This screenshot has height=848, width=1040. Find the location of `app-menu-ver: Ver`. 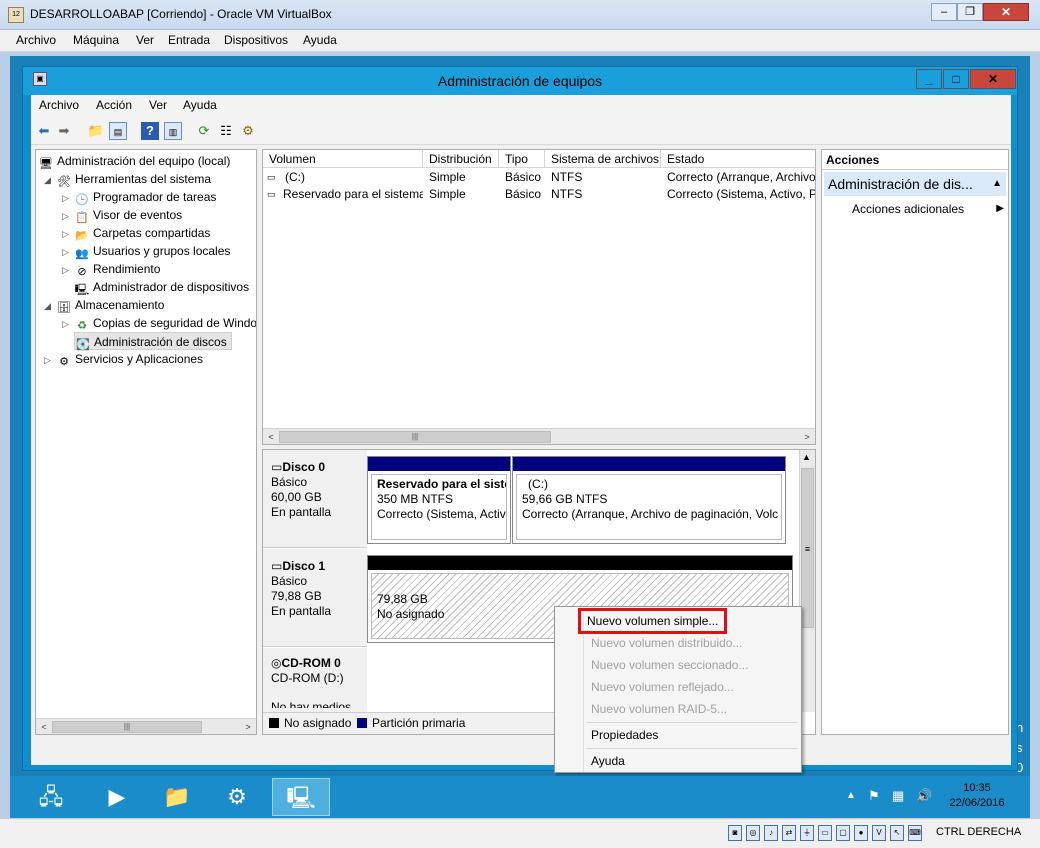

app-menu-ver: Ver is located at coordinates (158, 105).